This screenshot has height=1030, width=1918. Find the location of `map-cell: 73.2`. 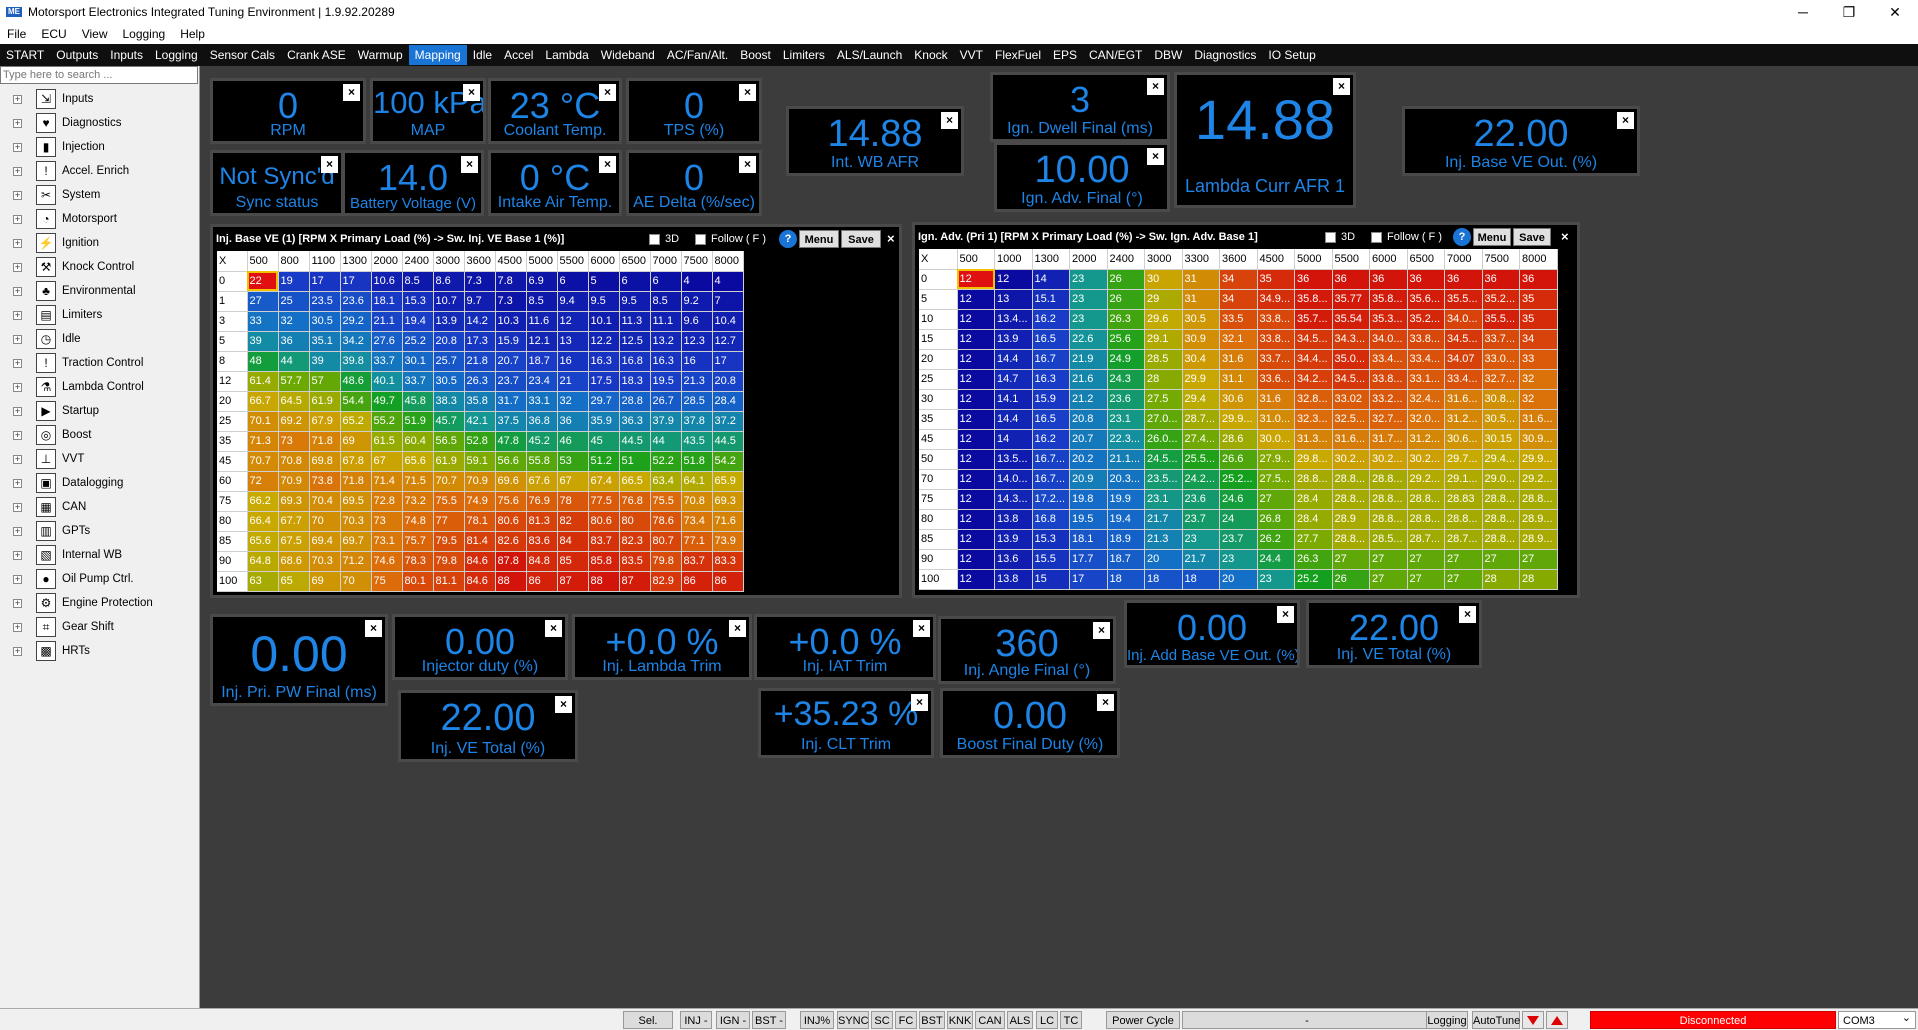

map-cell: 73.2 is located at coordinates (418, 501).